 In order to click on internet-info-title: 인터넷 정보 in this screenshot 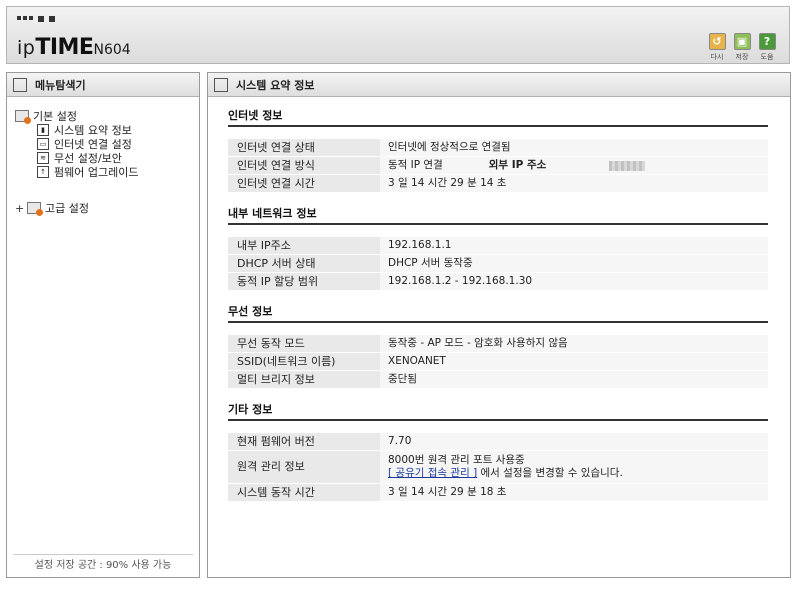, I will do `click(498, 117)`.